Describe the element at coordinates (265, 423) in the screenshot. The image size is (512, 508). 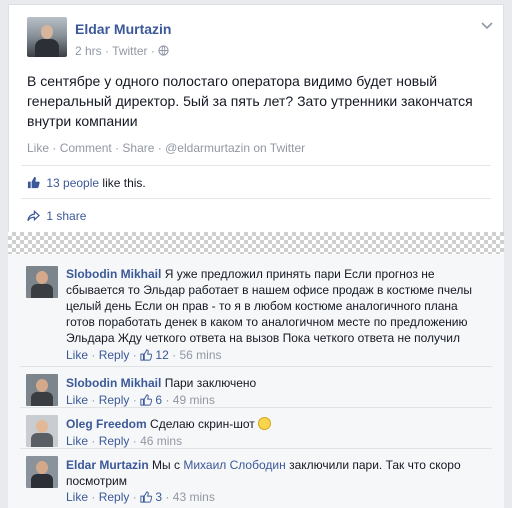
I see `smiley-emoticon-icon` at that location.